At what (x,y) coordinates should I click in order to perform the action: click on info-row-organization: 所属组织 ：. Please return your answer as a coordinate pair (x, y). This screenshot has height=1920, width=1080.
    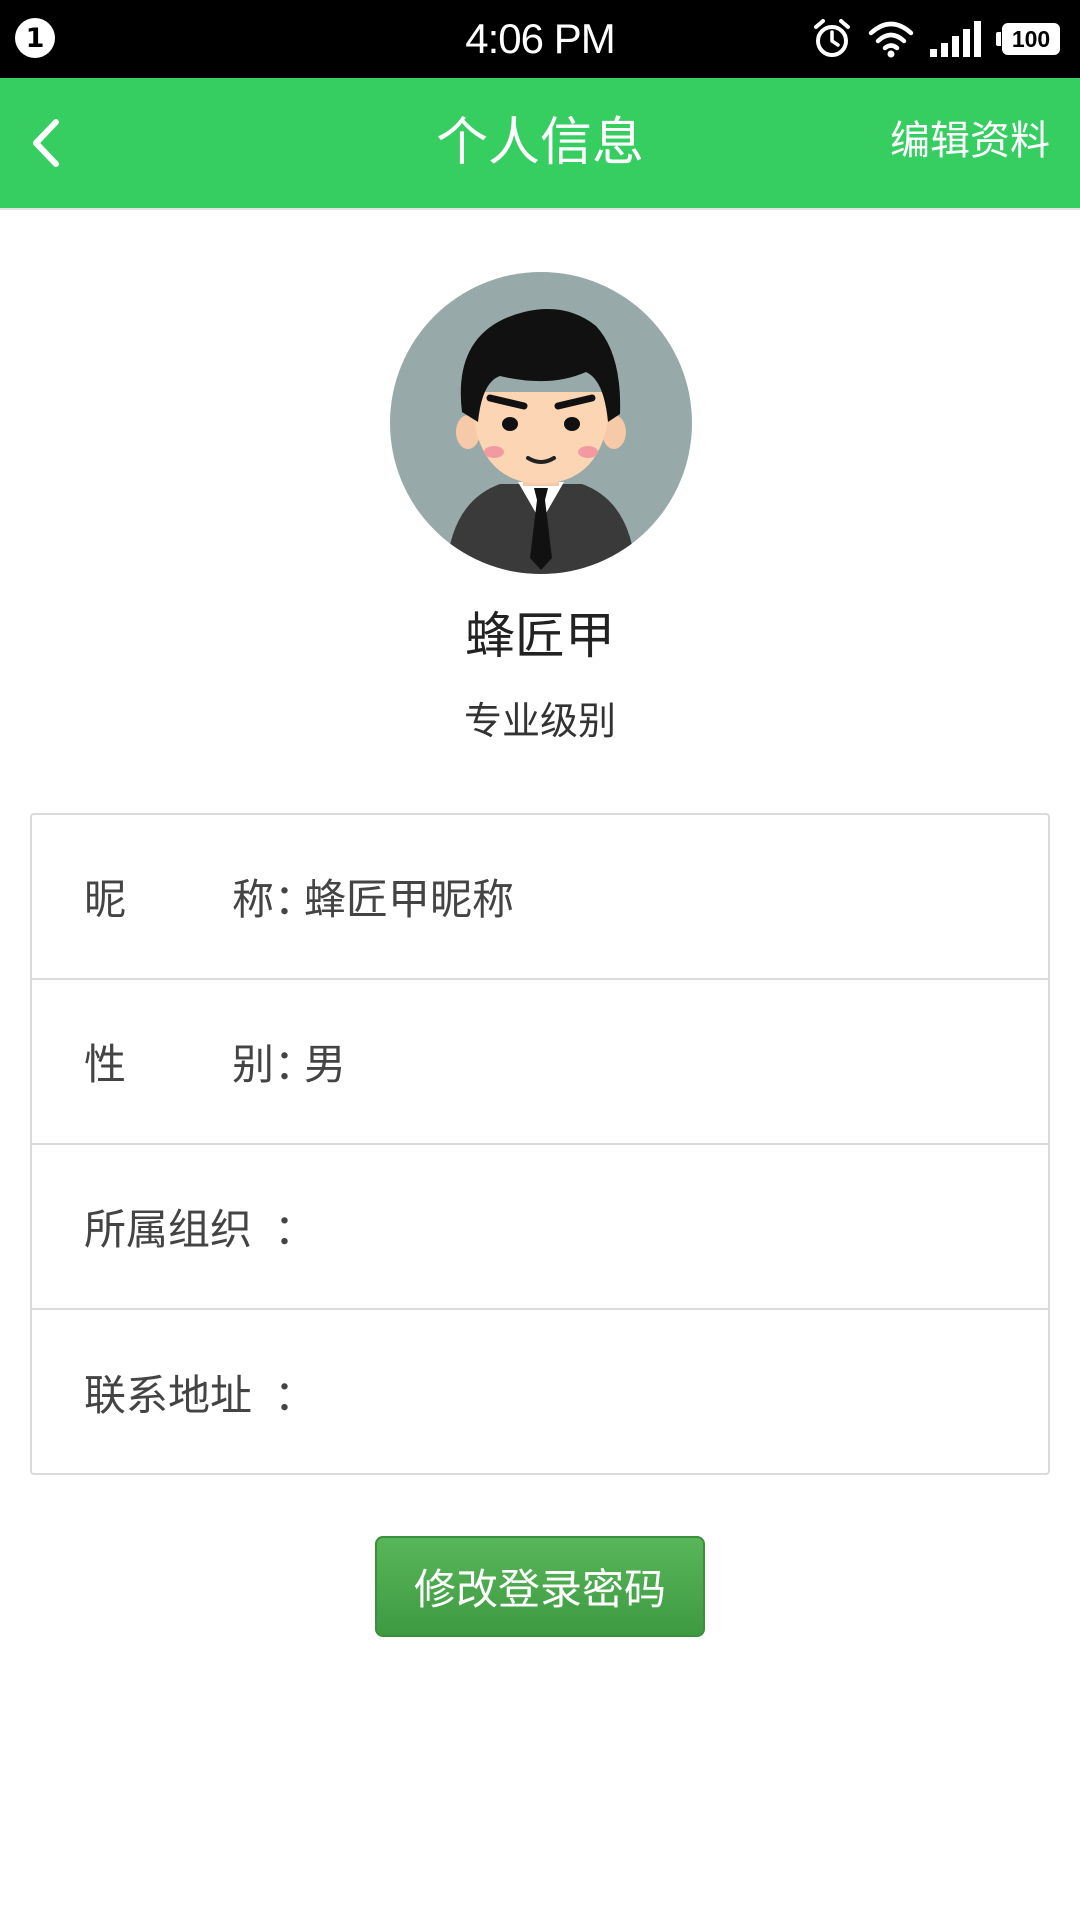
    Looking at the image, I should click on (540, 1227).